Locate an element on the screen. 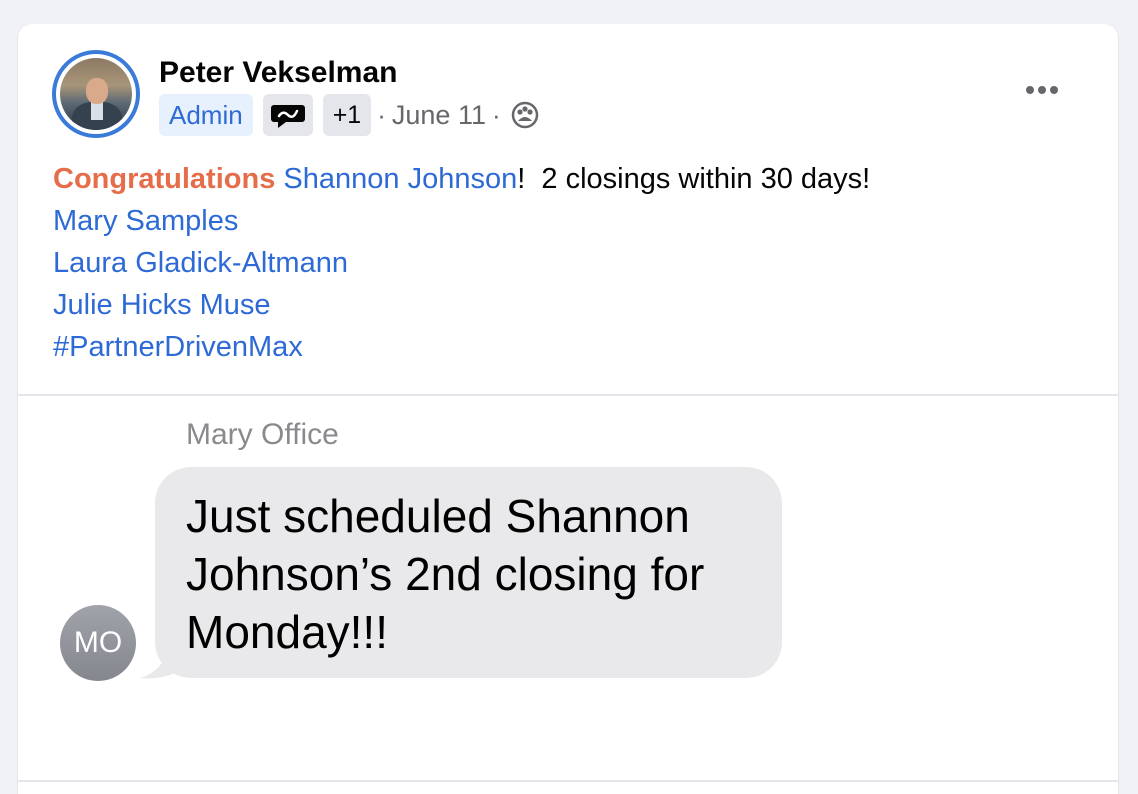 This screenshot has height=794, width=1138. author-avatar is located at coordinates (96, 94).